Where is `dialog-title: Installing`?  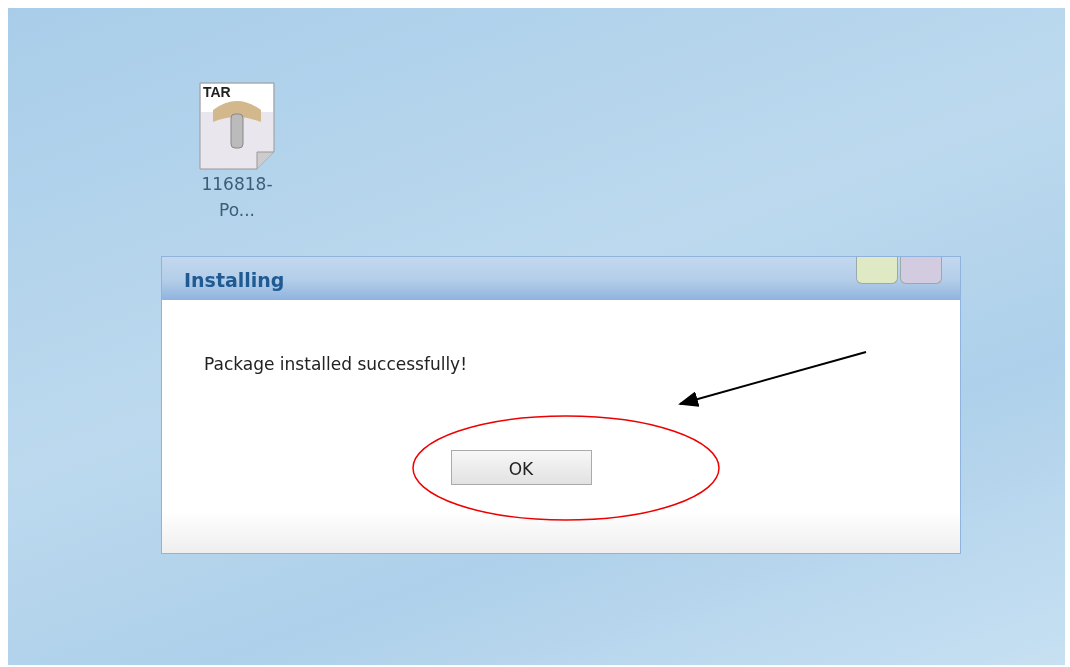
dialog-title: Installing is located at coordinates (234, 280).